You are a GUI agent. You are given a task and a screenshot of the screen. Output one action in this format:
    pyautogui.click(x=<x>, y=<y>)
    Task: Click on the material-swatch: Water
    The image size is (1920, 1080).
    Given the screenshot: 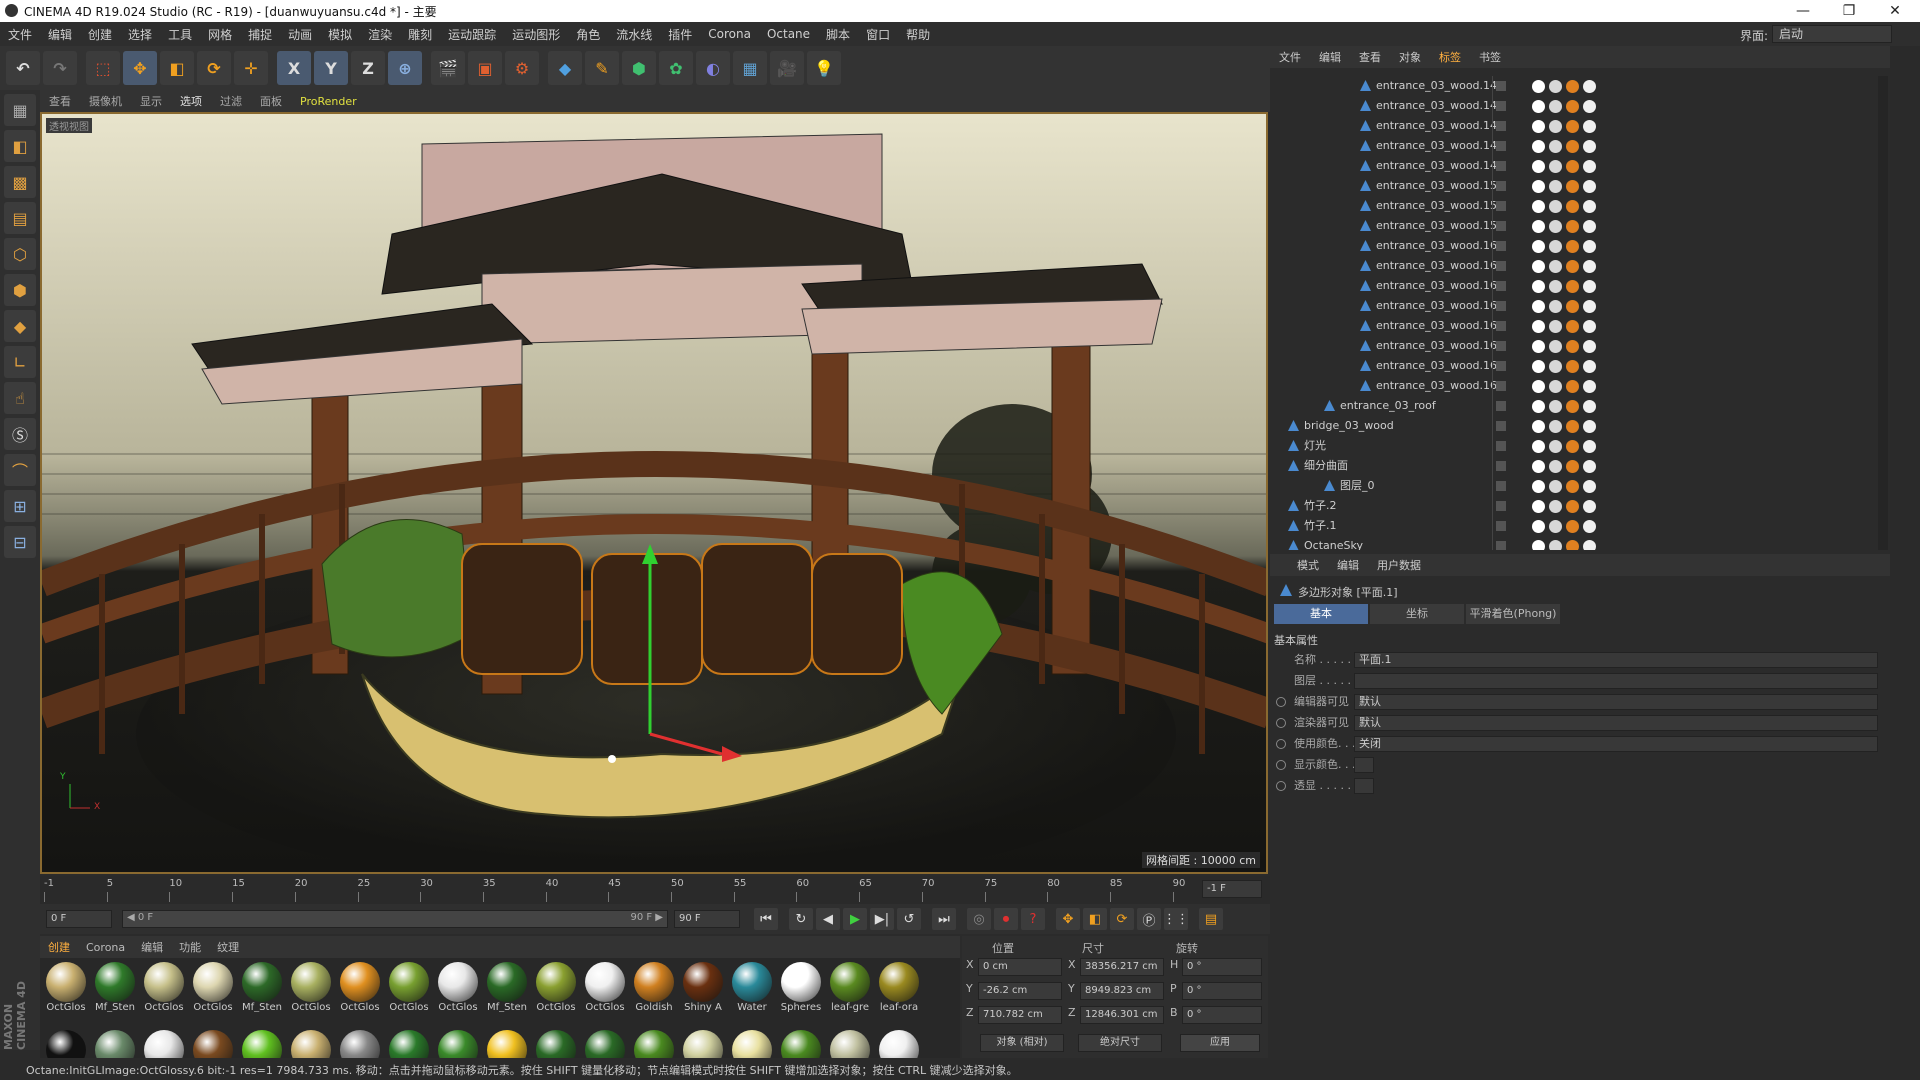 What is the action you would take?
    pyautogui.click(x=752, y=987)
    